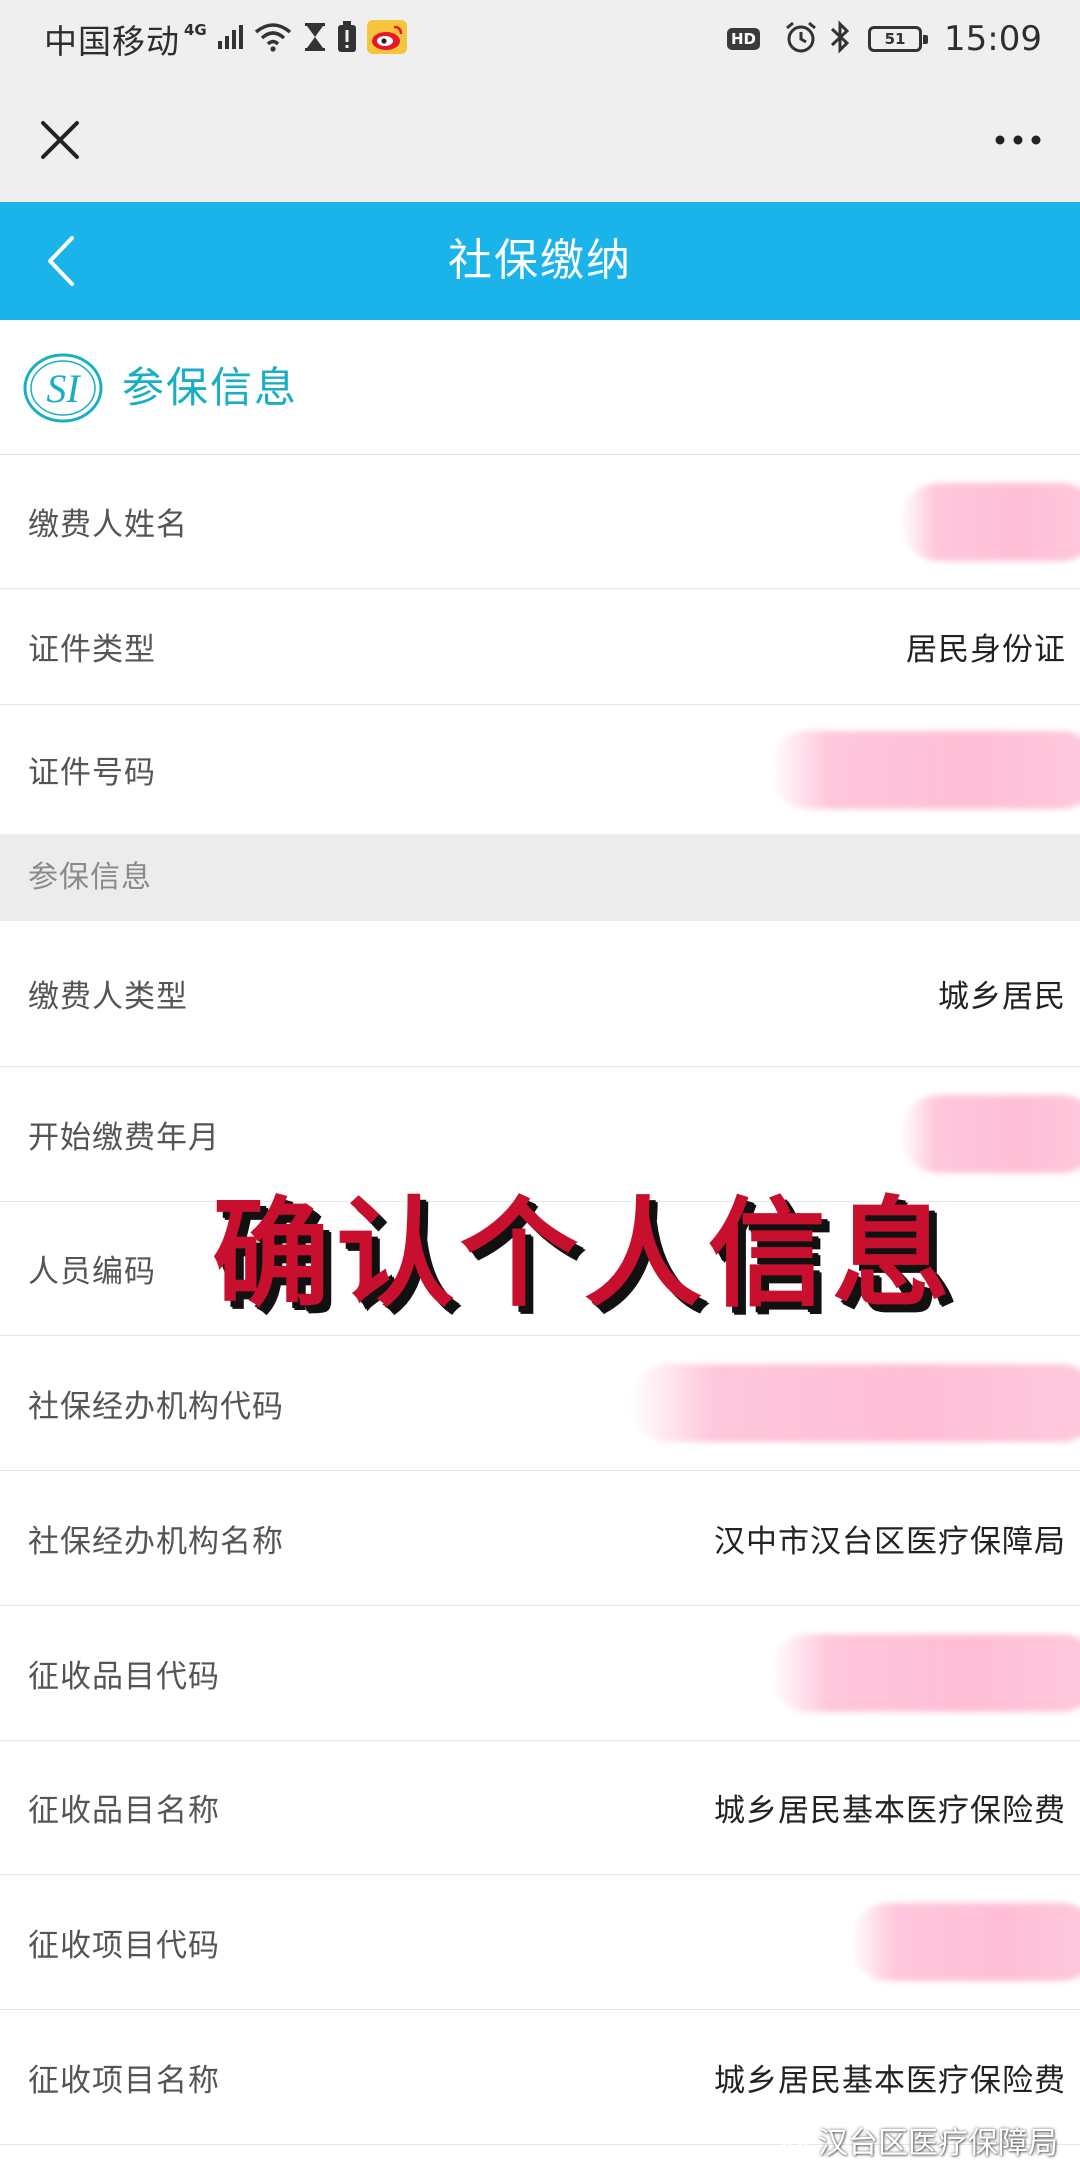  What do you see at coordinates (90, 877) in the screenshot?
I see `group-header-label: 参保信息` at bounding box center [90, 877].